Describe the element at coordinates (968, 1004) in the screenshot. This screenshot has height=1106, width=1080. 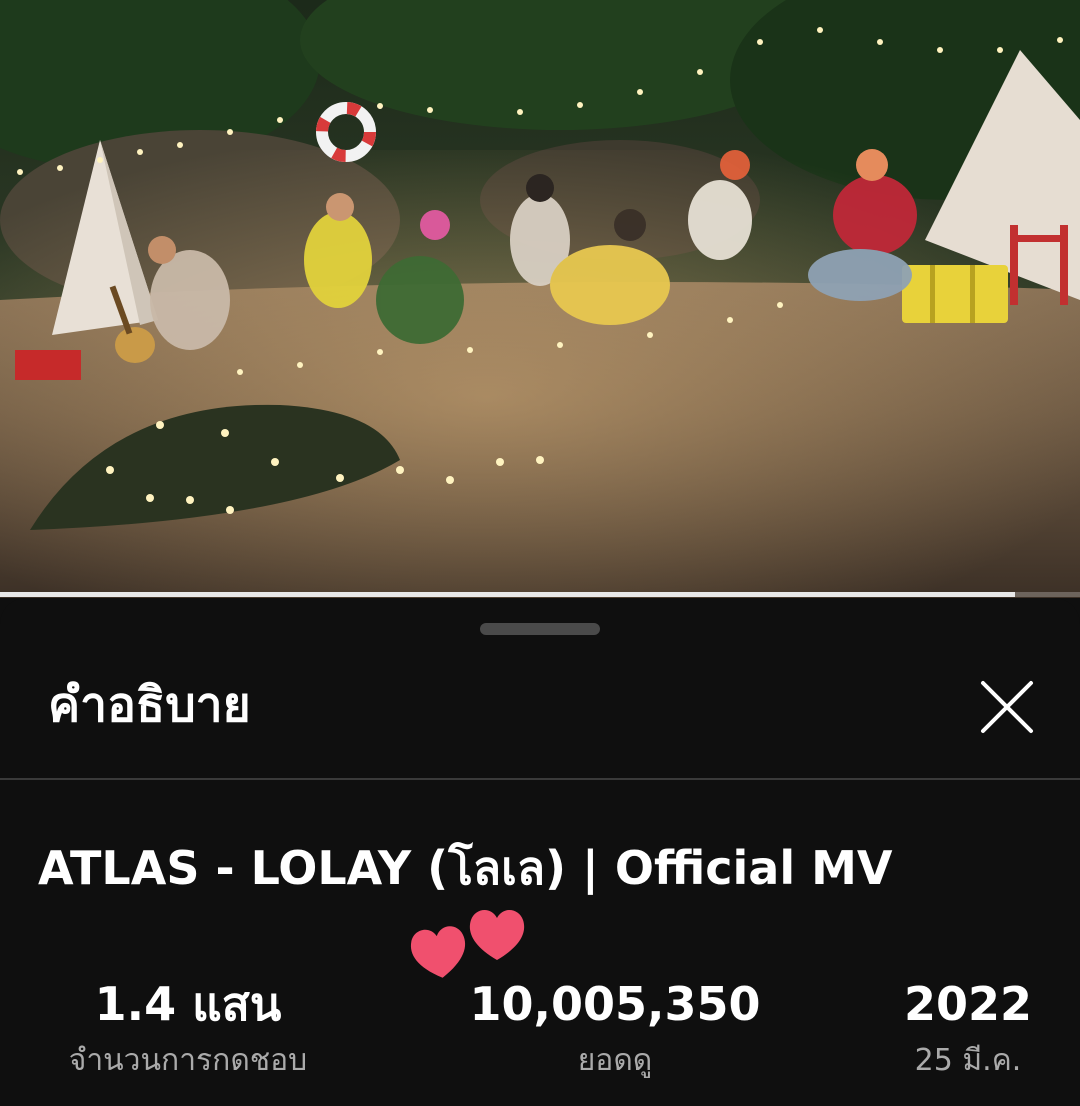
I see `upload-year: 2022` at that location.